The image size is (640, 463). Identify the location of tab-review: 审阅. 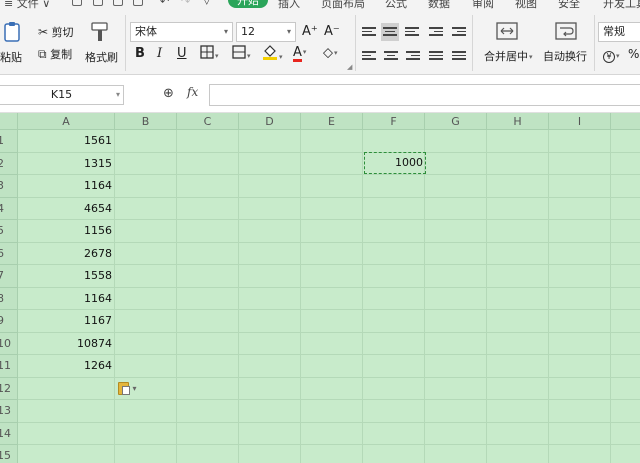
(483, 4).